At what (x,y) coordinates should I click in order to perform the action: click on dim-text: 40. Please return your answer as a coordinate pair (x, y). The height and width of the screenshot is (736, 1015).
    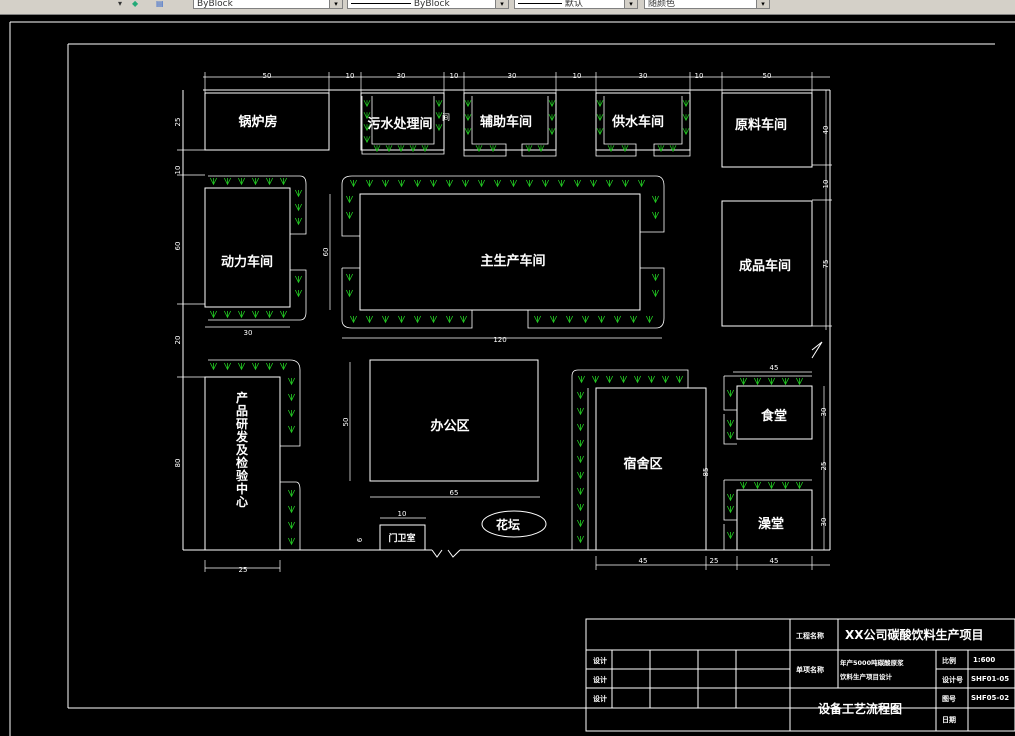
    Looking at the image, I should click on (826, 130).